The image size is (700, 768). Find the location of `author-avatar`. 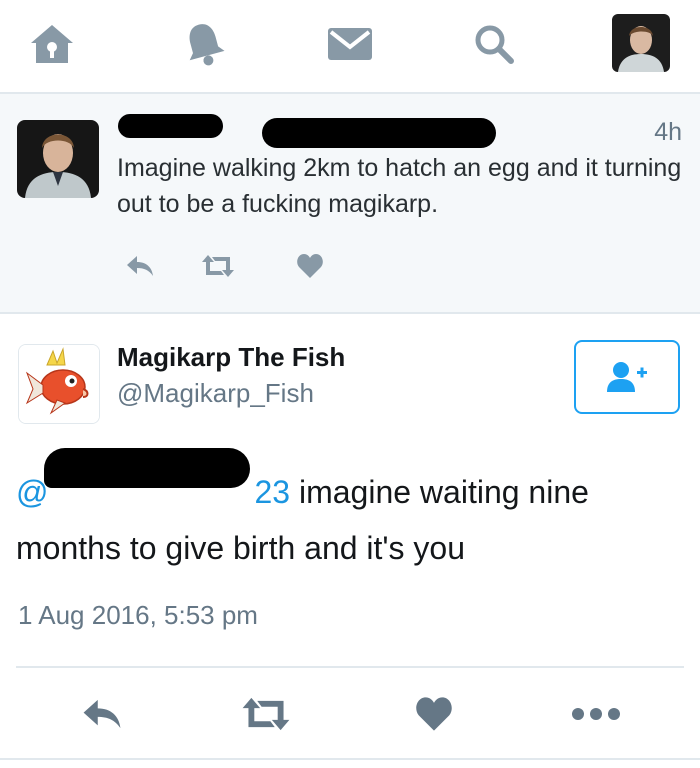

author-avatar is located at coordinates (59, 384).